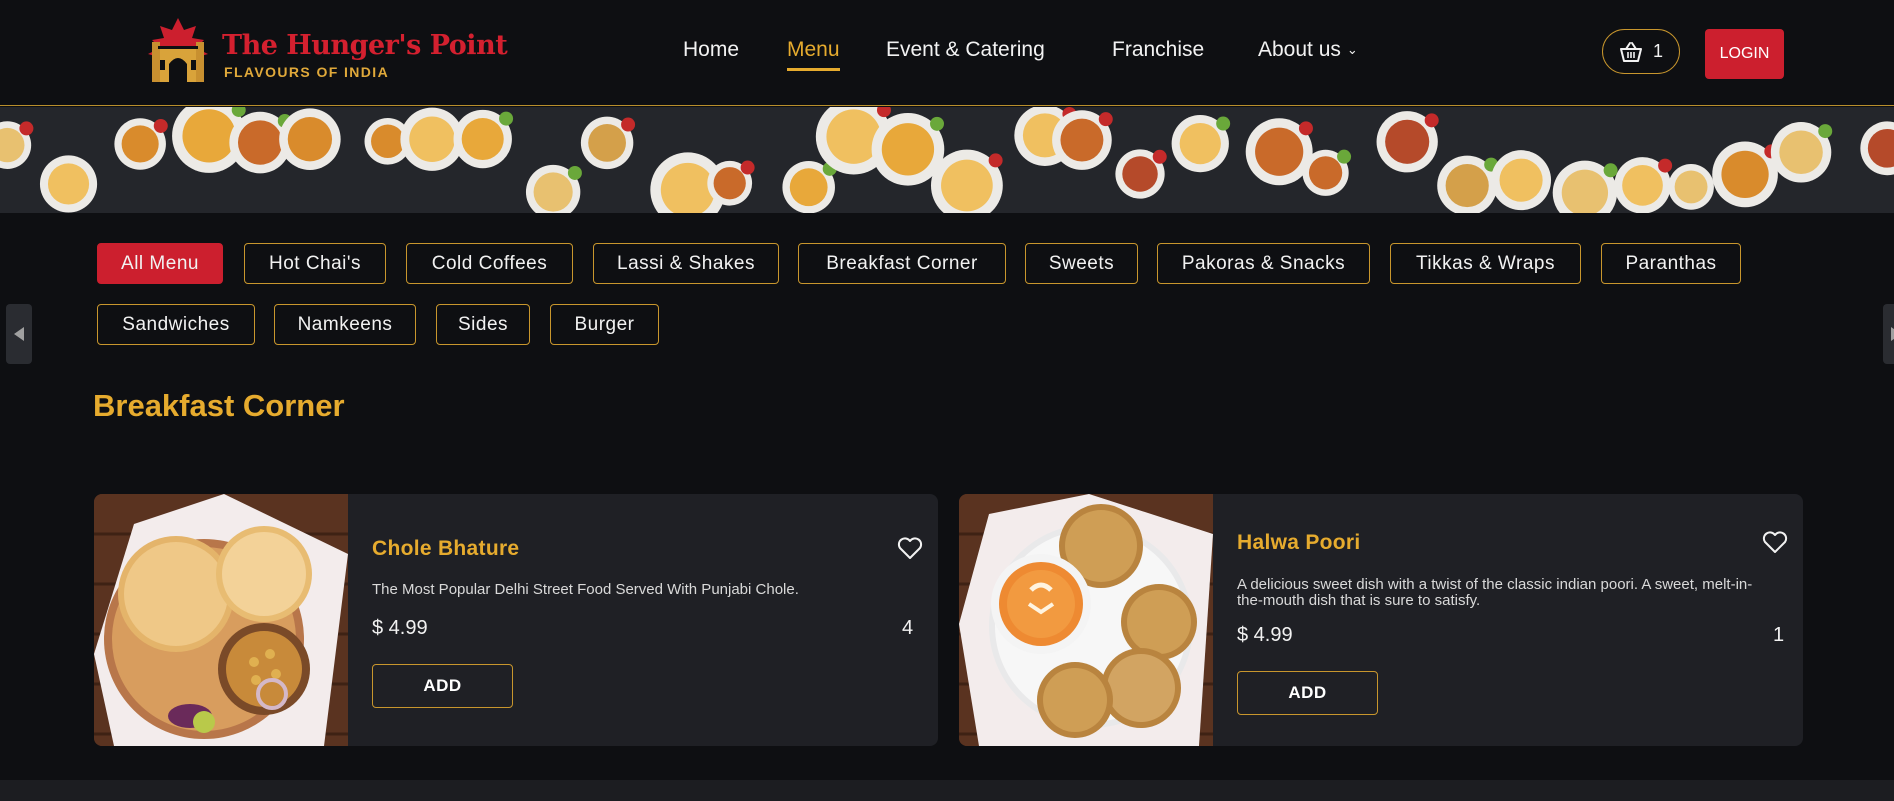 Image resolution: width=1894 pixels, height=801 pixels. I want to click on scroll-left-arrow, so click(19, 334).